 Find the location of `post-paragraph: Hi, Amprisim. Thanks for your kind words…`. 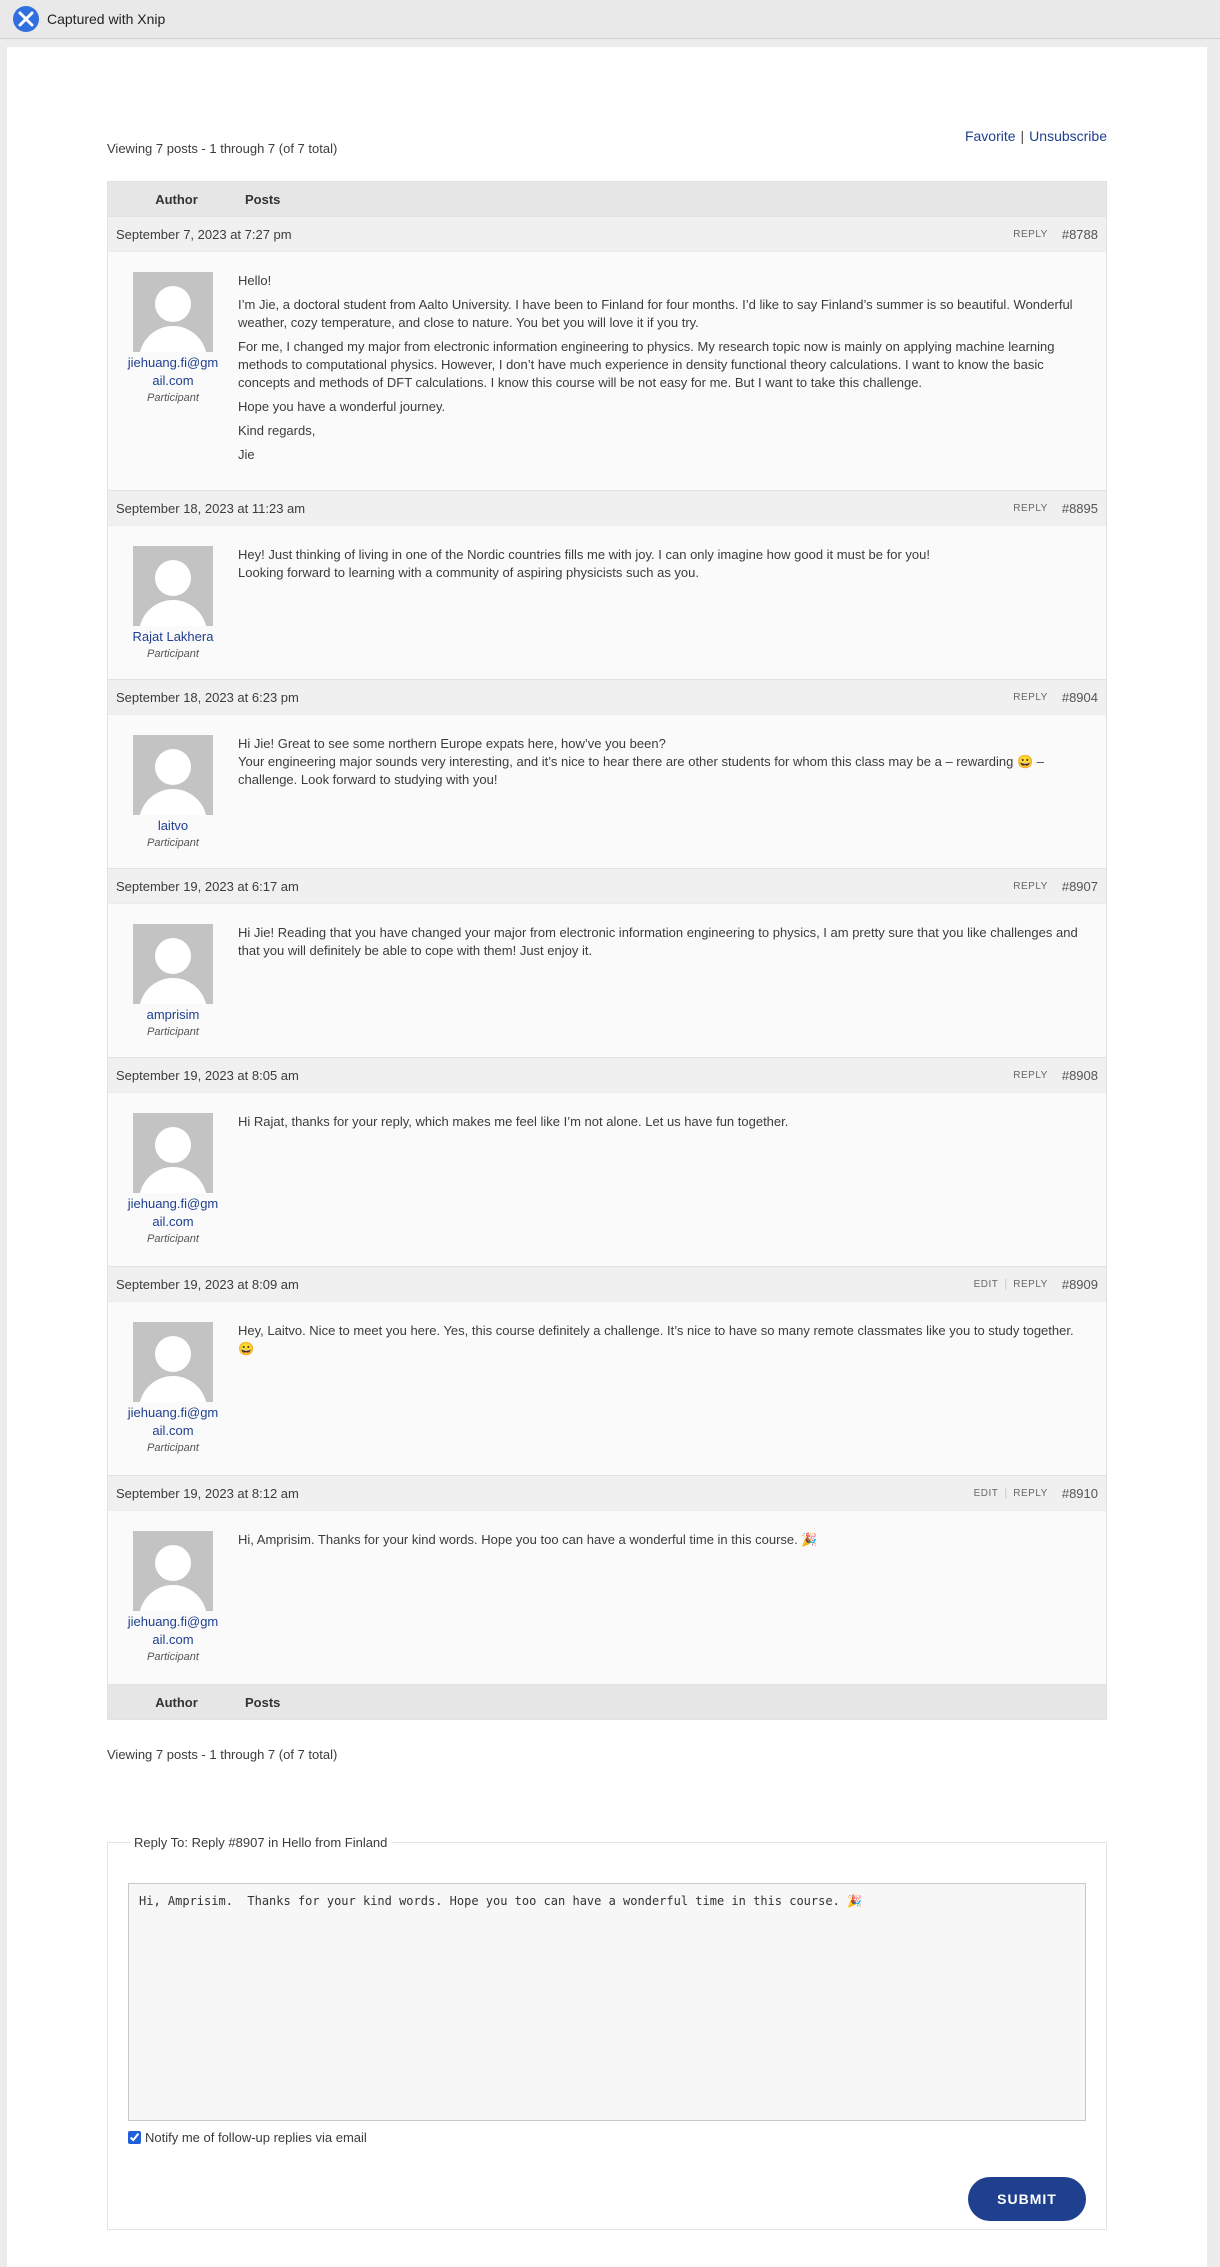

post-paragraph: Hi, Amprisim. Thanks for your kind words… is located at coordinates (662, 1540).